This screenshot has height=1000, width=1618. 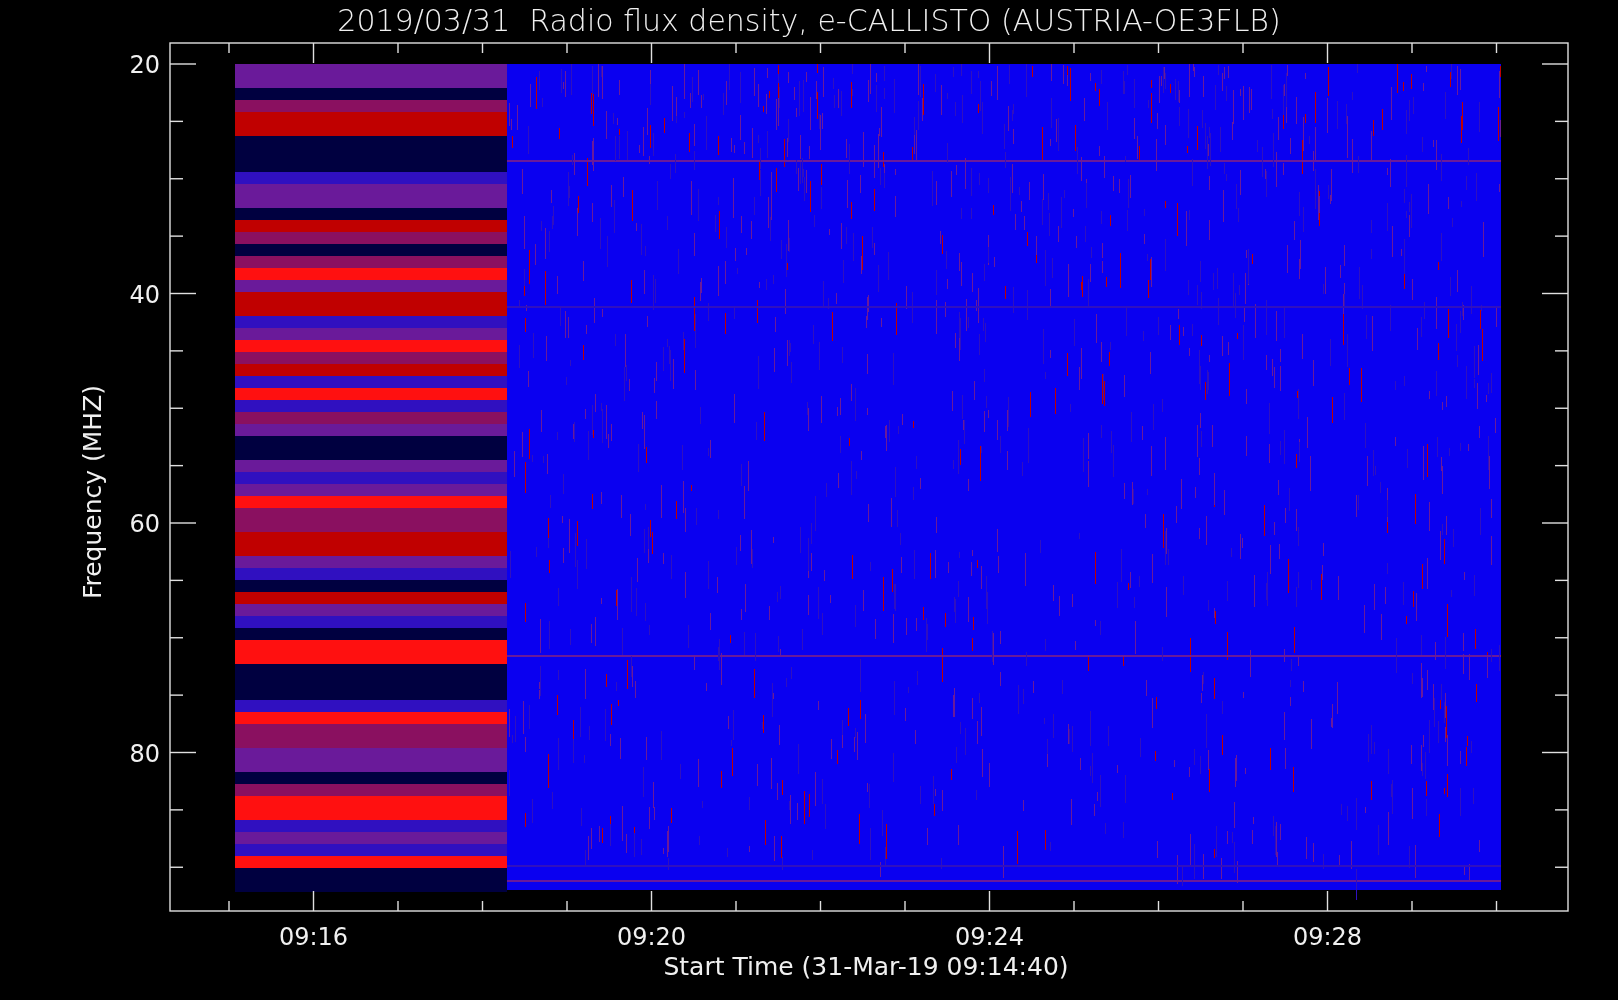 I want to click on chart-title: 2019/03/31 Radio flux density, e-CALLISTO (AUSTRIA-OE3FLB), so click(x=809, y=20).